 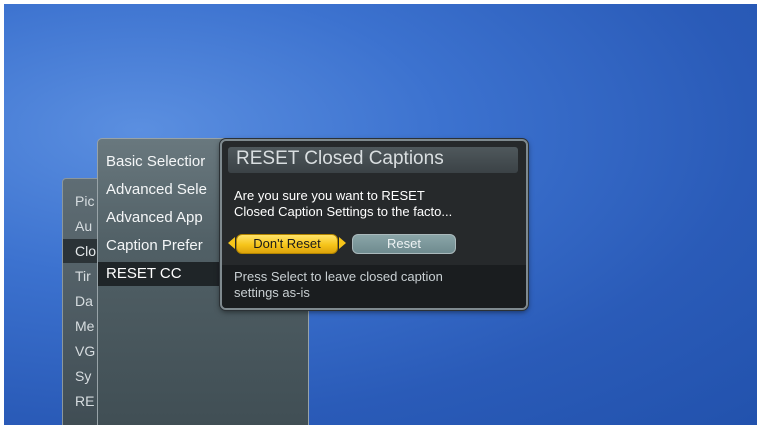 What do you see at coordinates (154, 218) in the screenshot?
I see `cc-item-advanced-appearance: Advanced App` at bounding box center [154, 218].